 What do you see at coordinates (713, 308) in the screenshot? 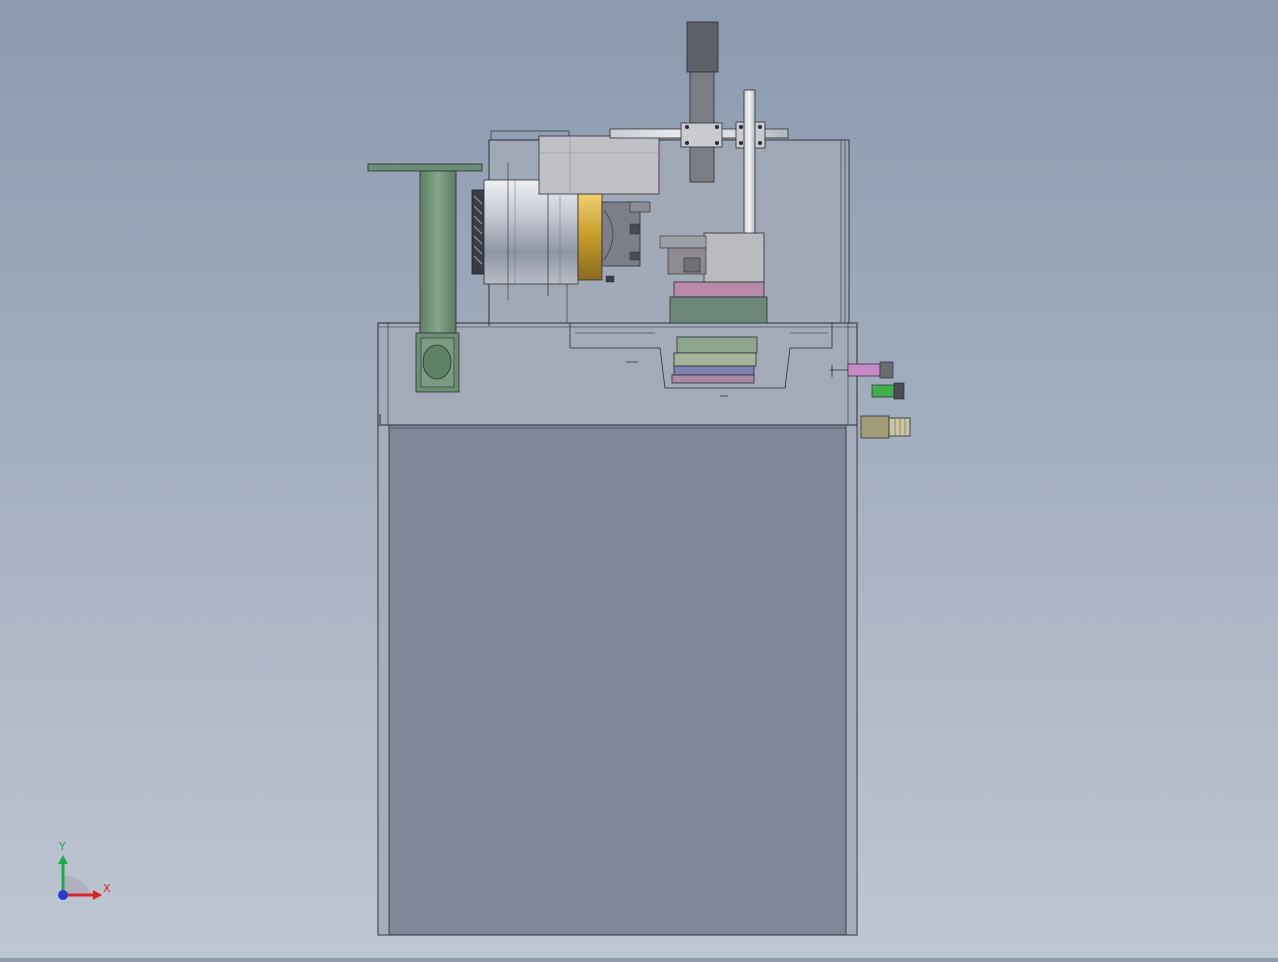
I see `tool-carriage` at bounding box center [713, 308].